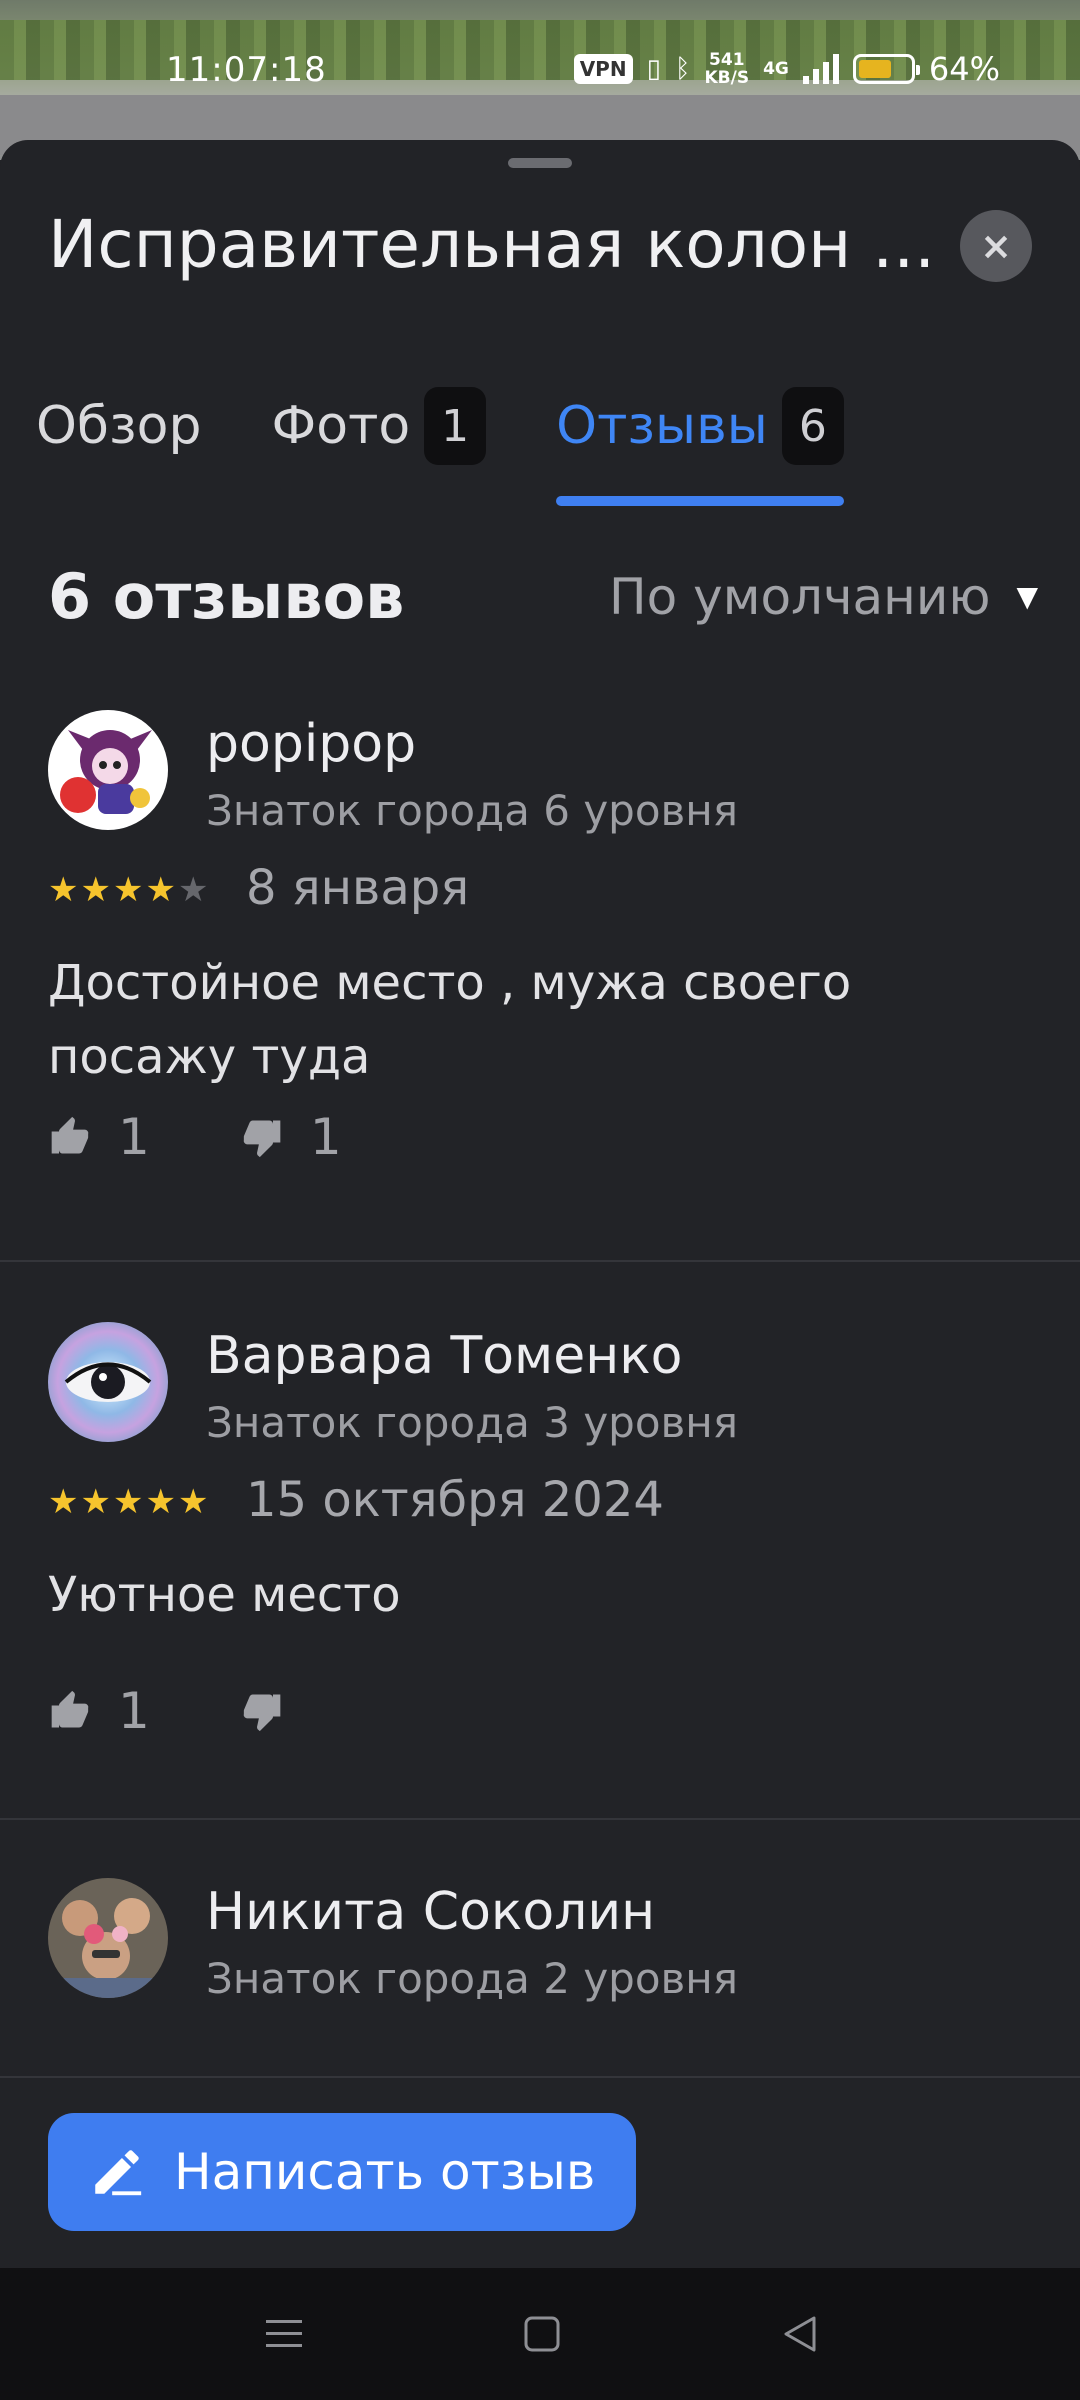  I want to click on tabs: Обзор Фото 1 Отзывы 6, so click(475, 443).